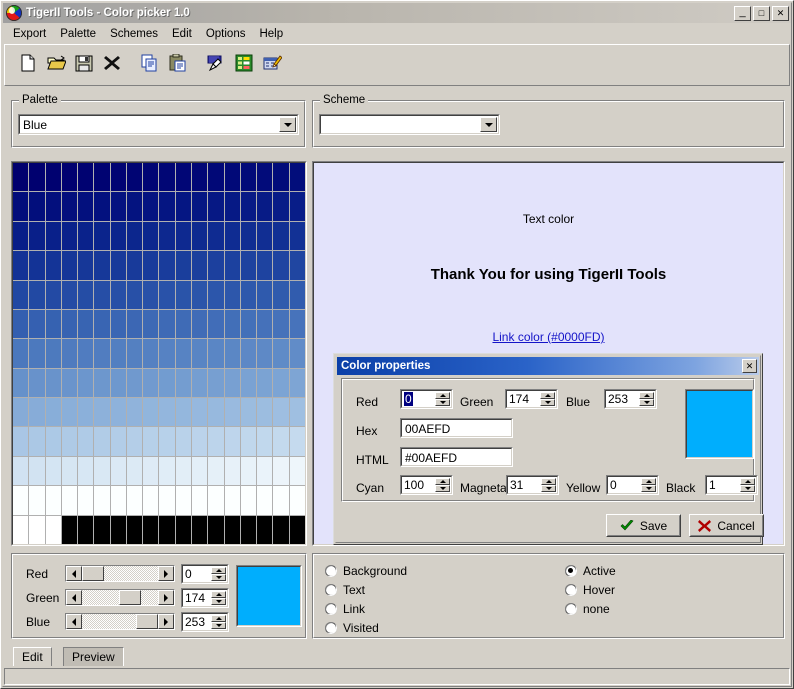 This screenshot has width=794, height=689. Describe the element at coordinates (196, 622) in the screenshot. I see `blue-value: 253` at that location.